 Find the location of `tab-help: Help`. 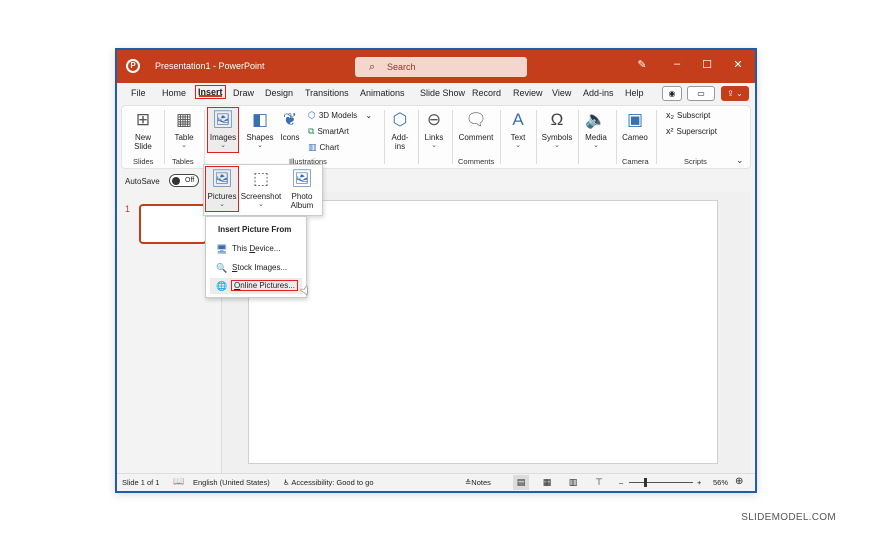

tab-help: Help is located at coordinates (634, 93).